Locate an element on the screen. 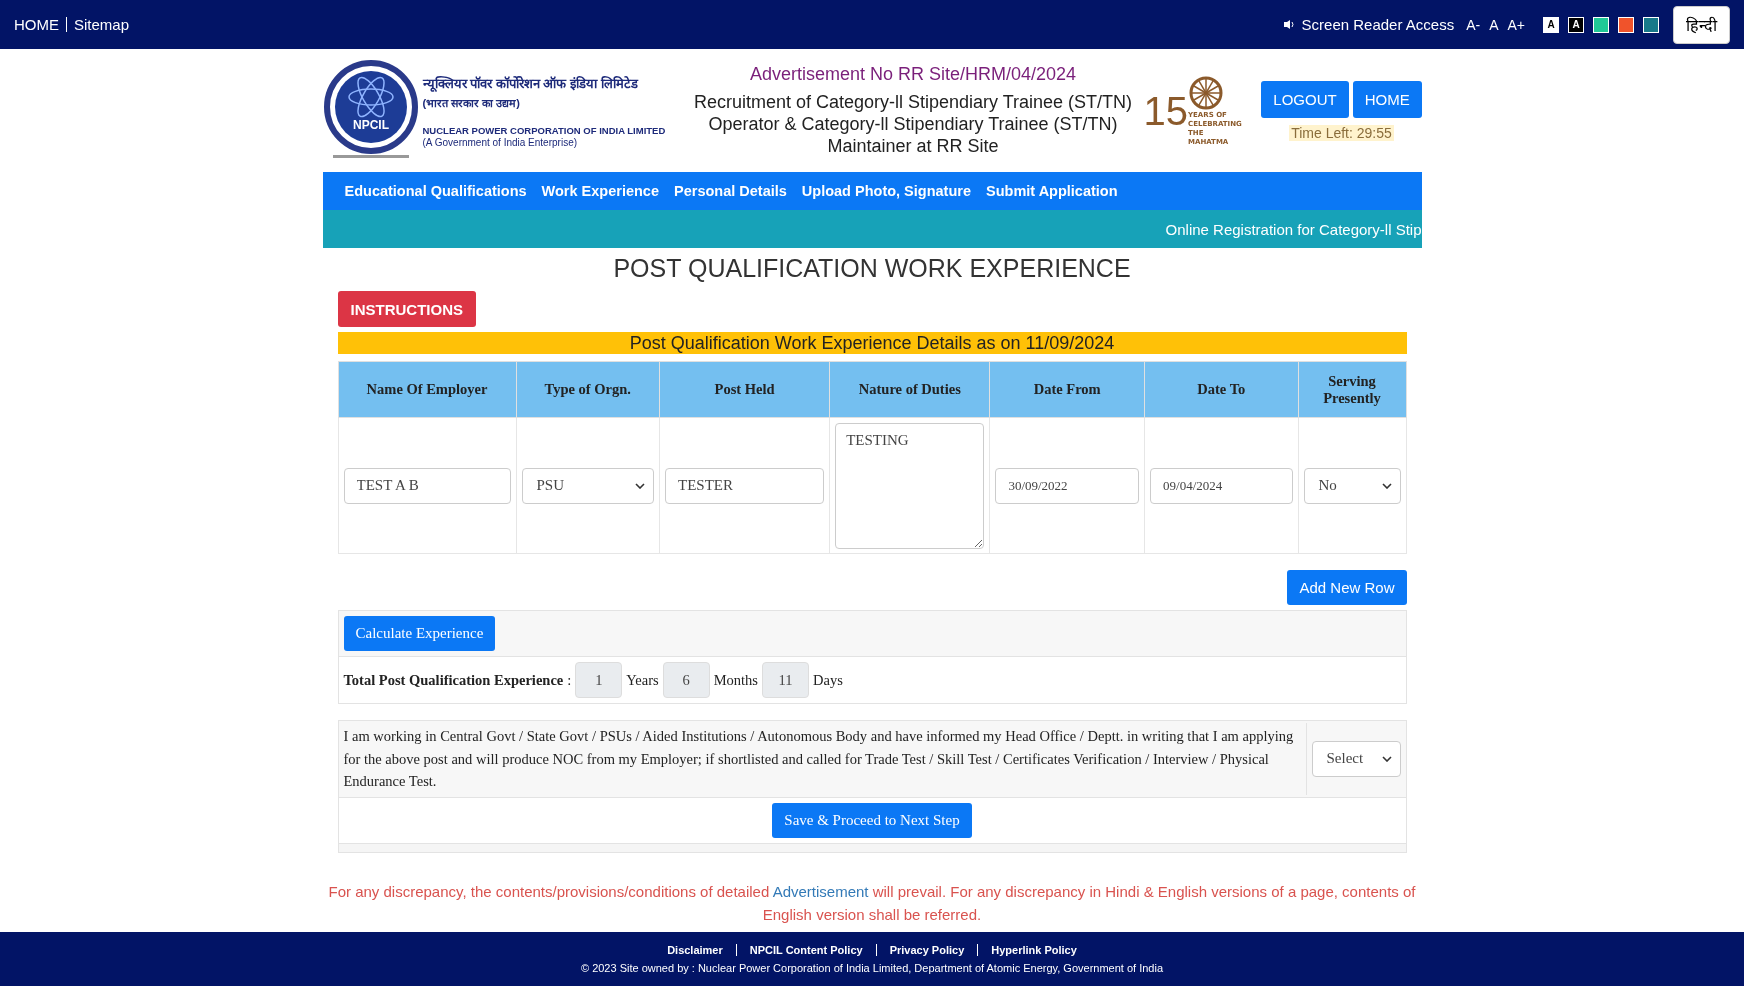 This screenshot has height=986, width=1744. header-button: HOME is located at coordinates (1387, 99).